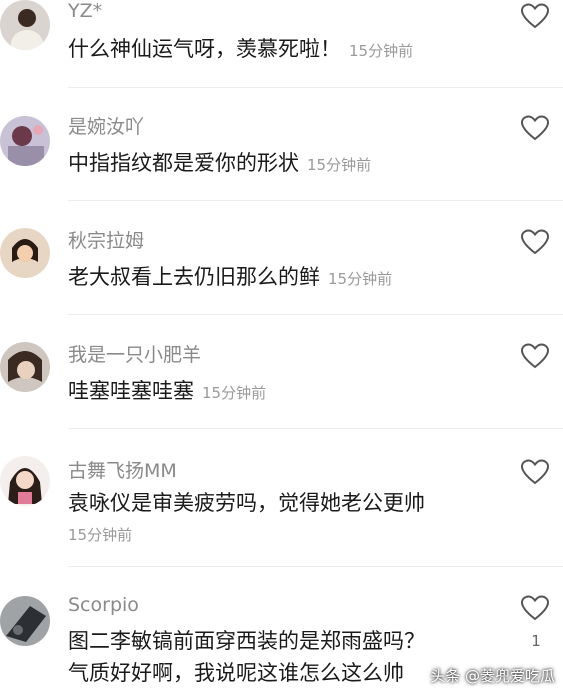 The width and height of the screenshot is (563, 696). I want to click on username: Scorpio, so click(103, 605).